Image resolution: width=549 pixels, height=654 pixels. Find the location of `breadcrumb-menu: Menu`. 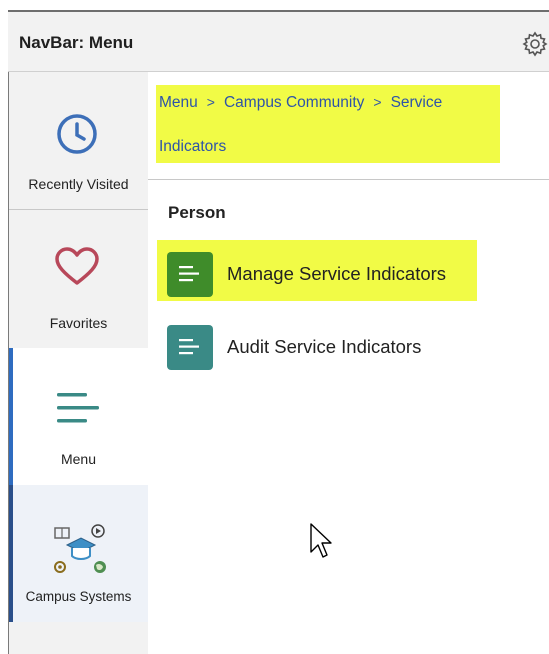

breadcrumb-menu: Menu is located at coordinates (178, 102).